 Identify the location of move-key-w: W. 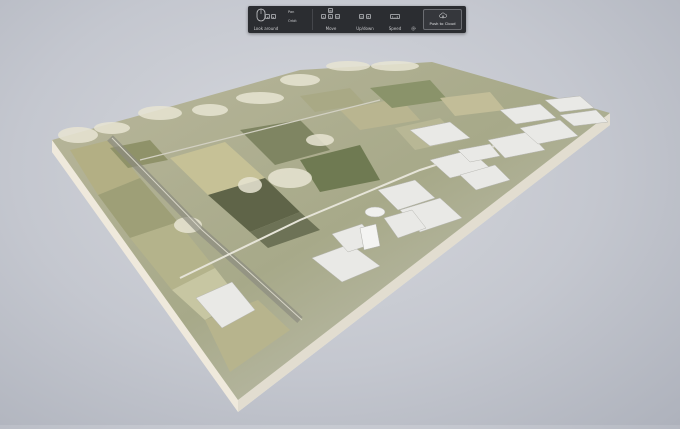
(330, 10).